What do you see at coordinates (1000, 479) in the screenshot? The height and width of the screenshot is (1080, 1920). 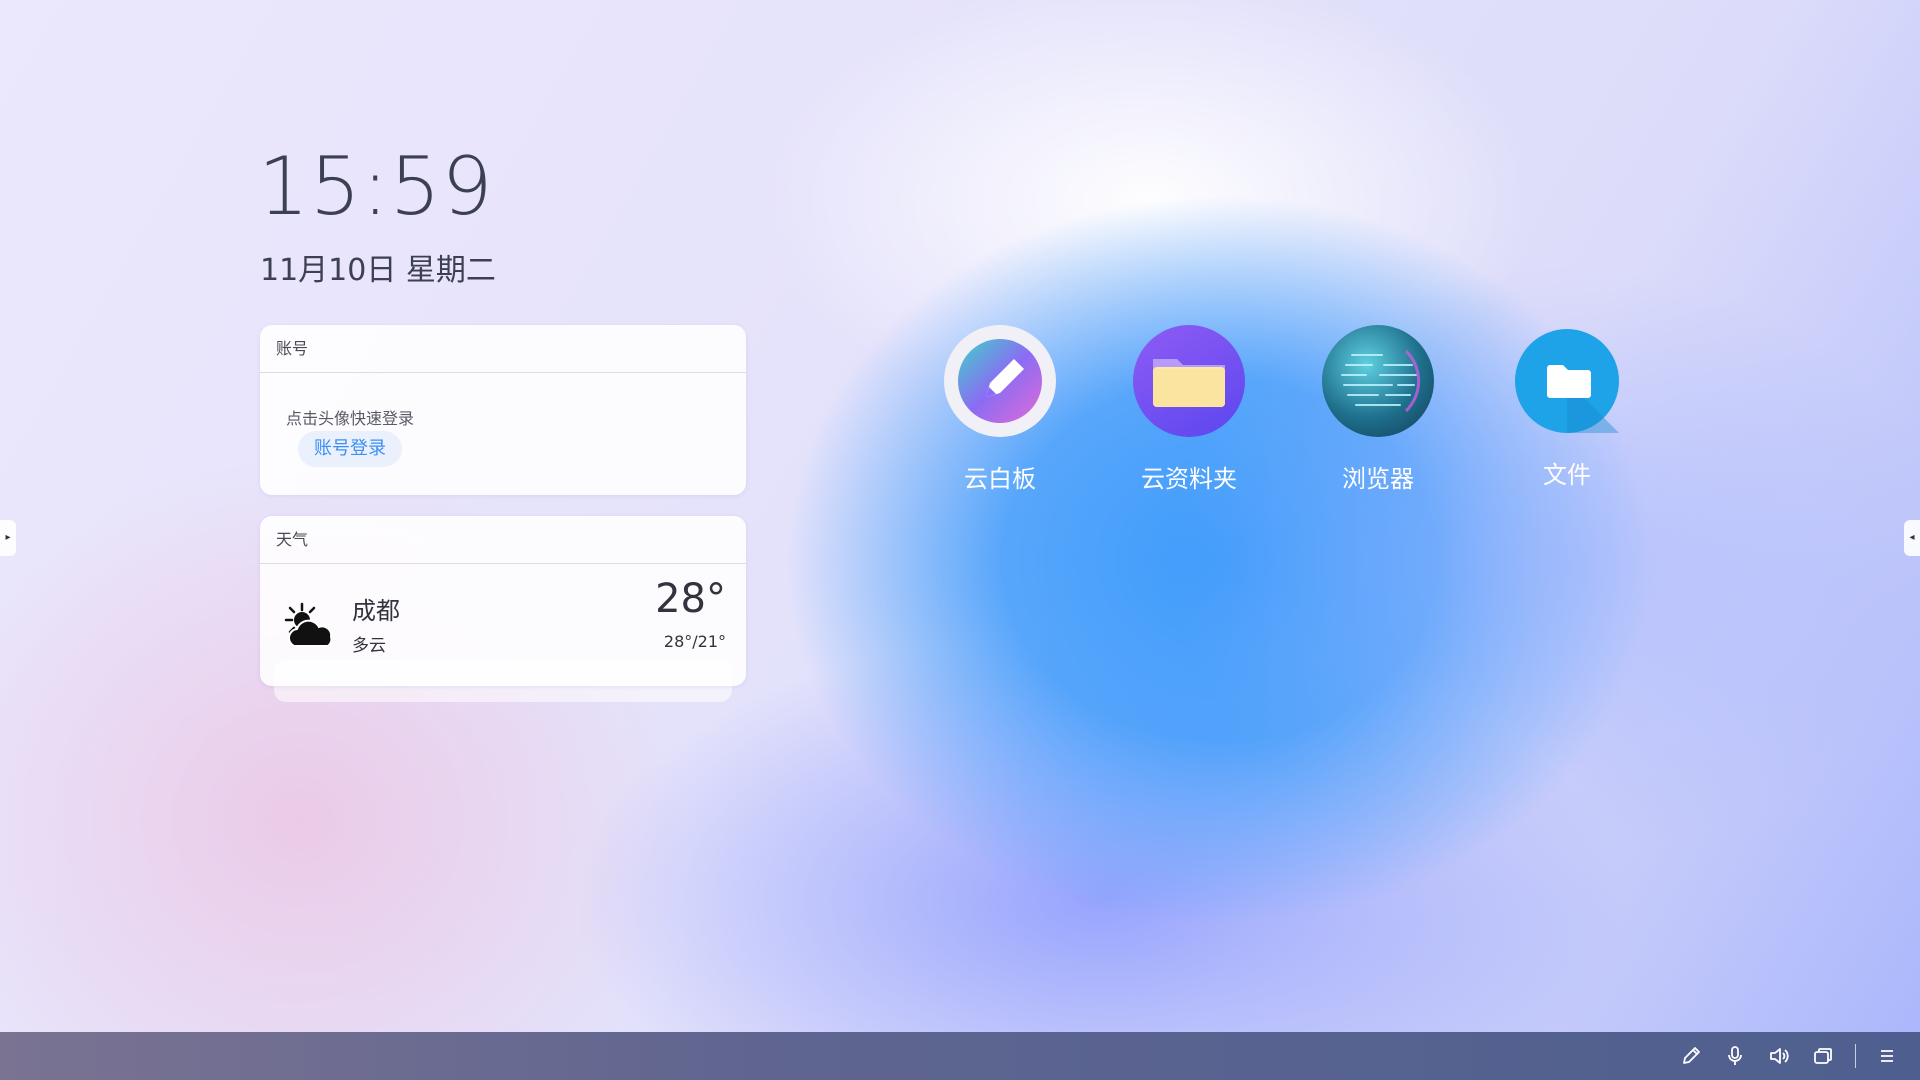 I see `app-whiteboard-label: 云白板` at bounding box center [1000, 479].